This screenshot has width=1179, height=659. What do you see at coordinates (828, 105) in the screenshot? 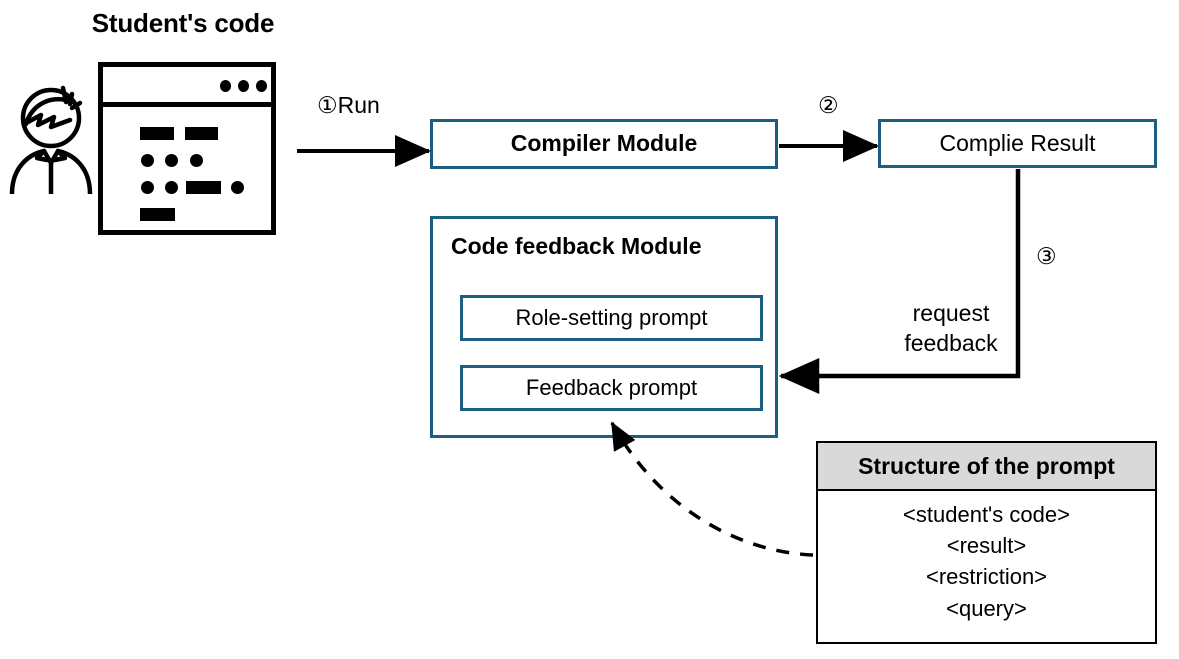
I see `edge-label-step2: ②` at bounding box center [828, 105].